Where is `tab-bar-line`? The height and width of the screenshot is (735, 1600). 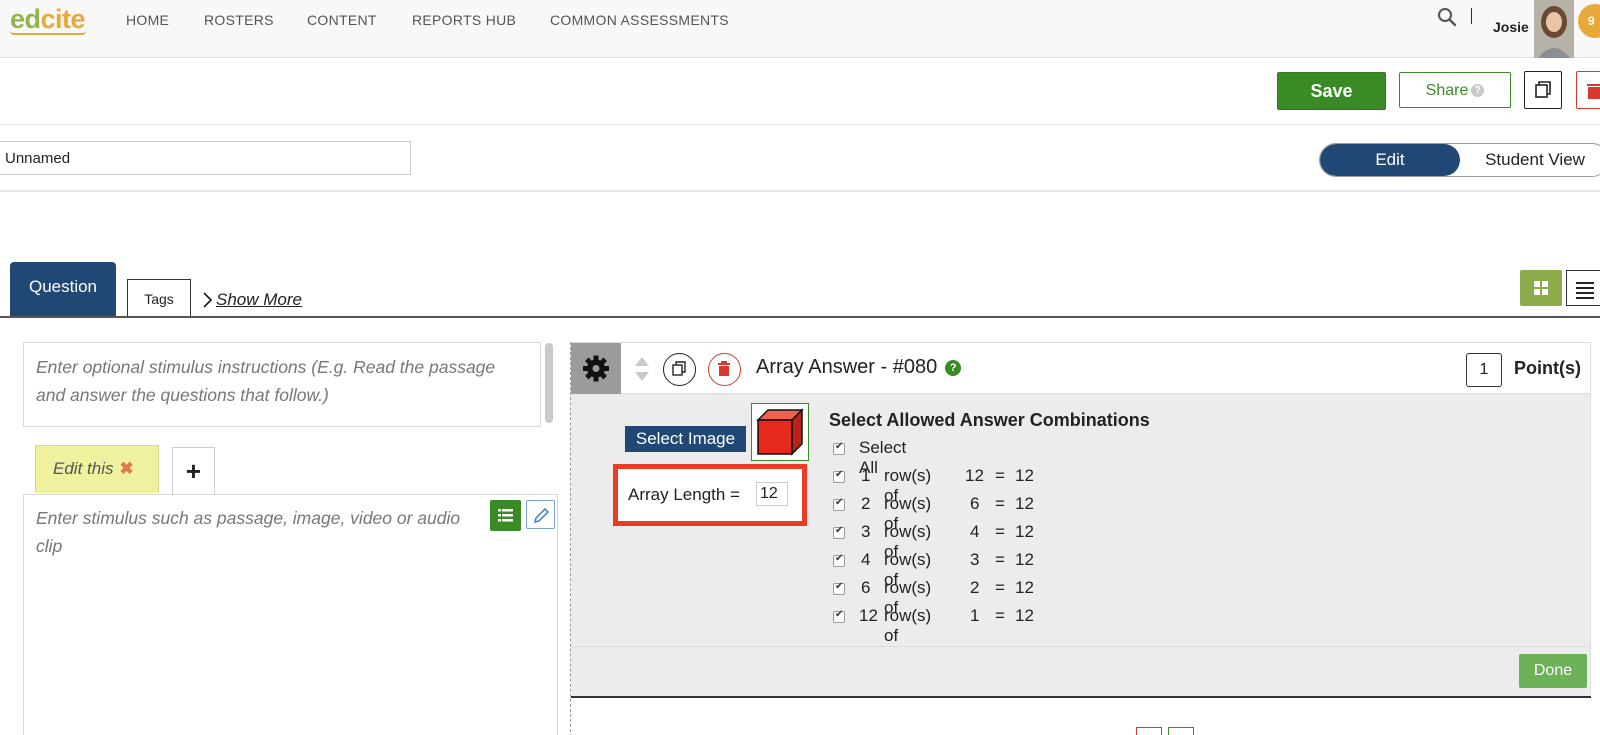 tab-bar-line is located at coordinates (800, 317).